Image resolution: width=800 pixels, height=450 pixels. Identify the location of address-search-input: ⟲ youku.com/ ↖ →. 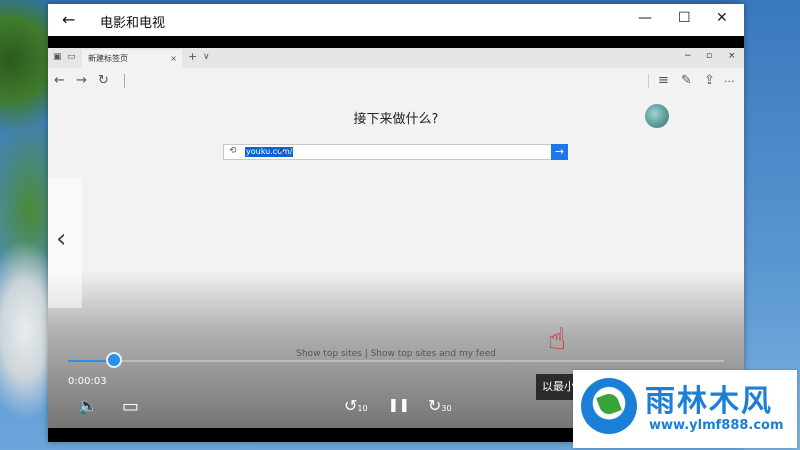
(395, 152).